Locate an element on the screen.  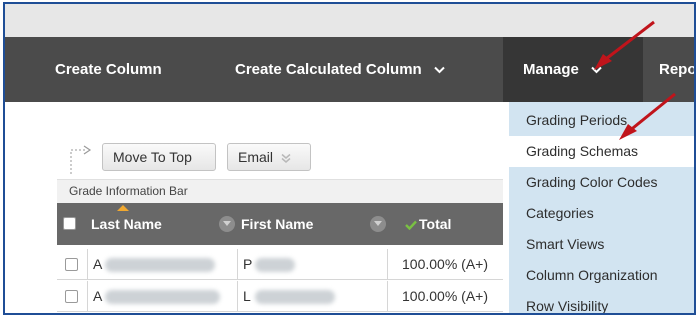
select-all-checkbox is located at coordinates (69, 223).